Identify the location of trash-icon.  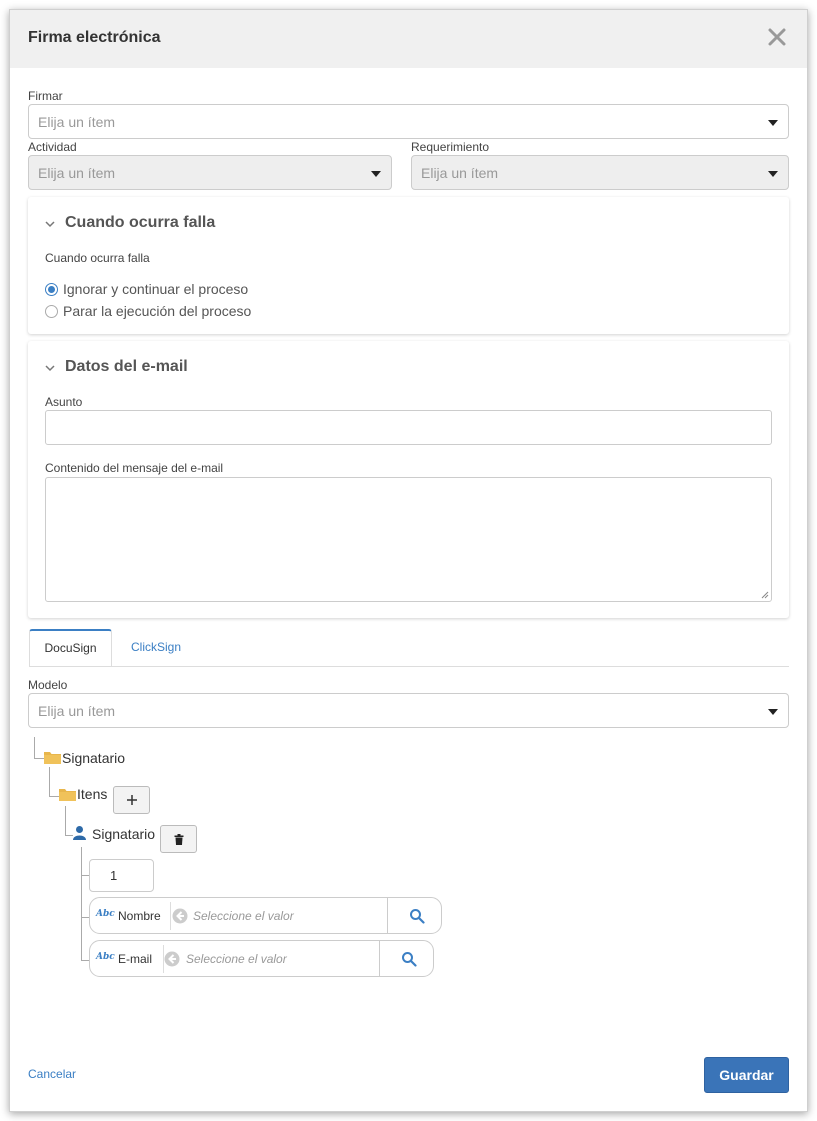
(178, 839).